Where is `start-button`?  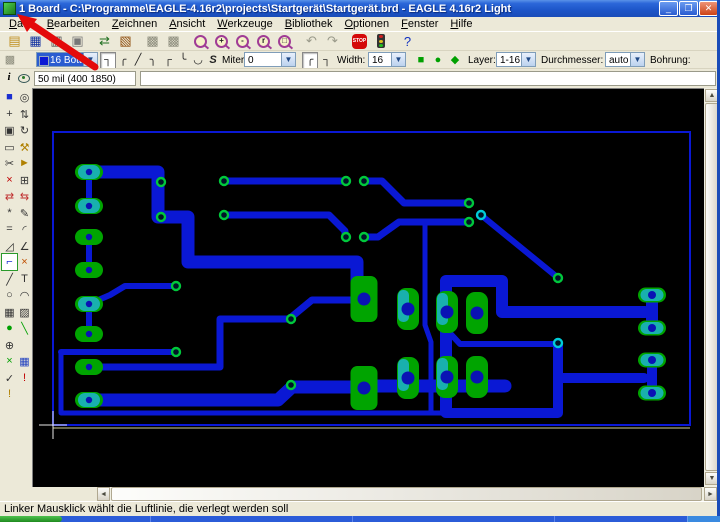 start-button is located at coordinates (31, 519).